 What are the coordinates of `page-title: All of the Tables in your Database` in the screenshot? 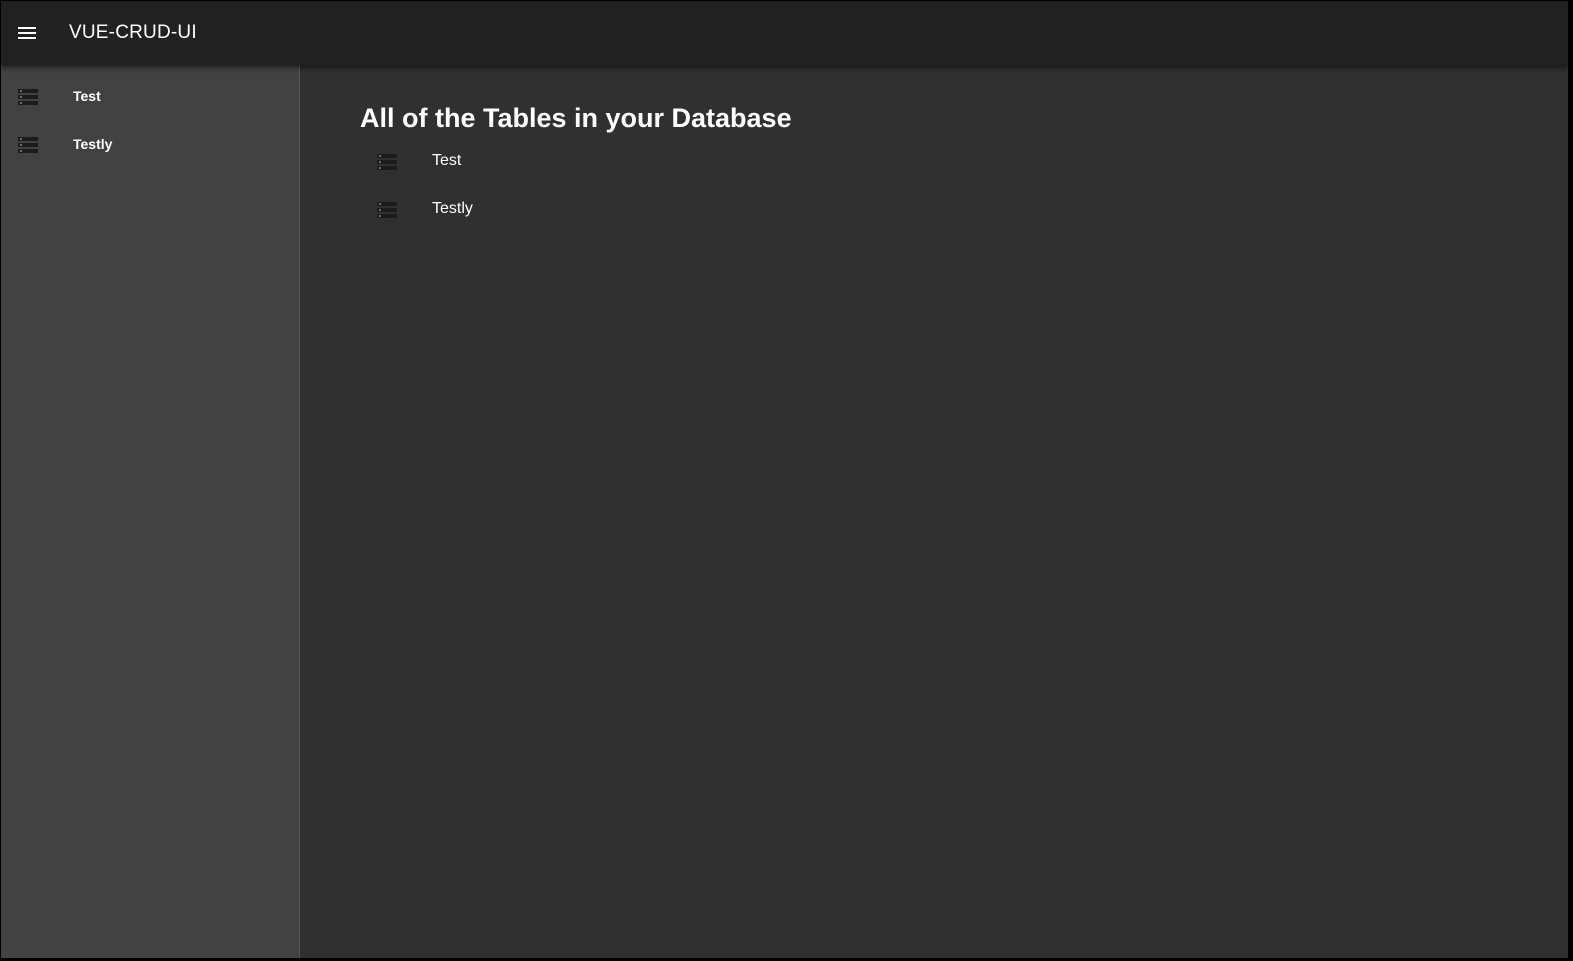 It's located at (576, 118).